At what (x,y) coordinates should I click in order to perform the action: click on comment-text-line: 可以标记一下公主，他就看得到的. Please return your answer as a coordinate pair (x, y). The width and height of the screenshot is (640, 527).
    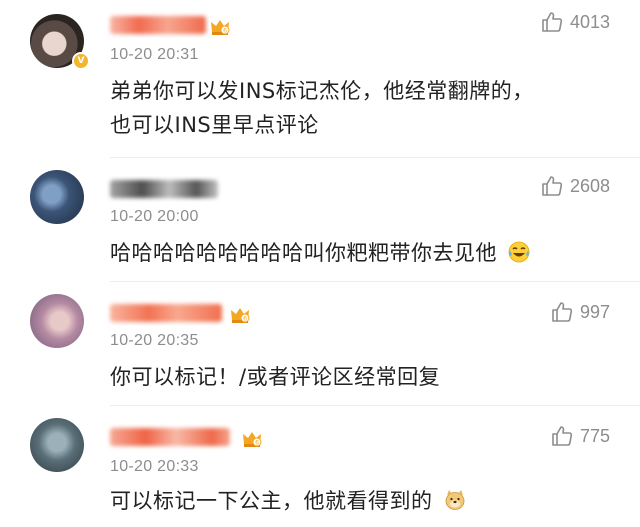
    Looking at the image, I should click on (271, 501).